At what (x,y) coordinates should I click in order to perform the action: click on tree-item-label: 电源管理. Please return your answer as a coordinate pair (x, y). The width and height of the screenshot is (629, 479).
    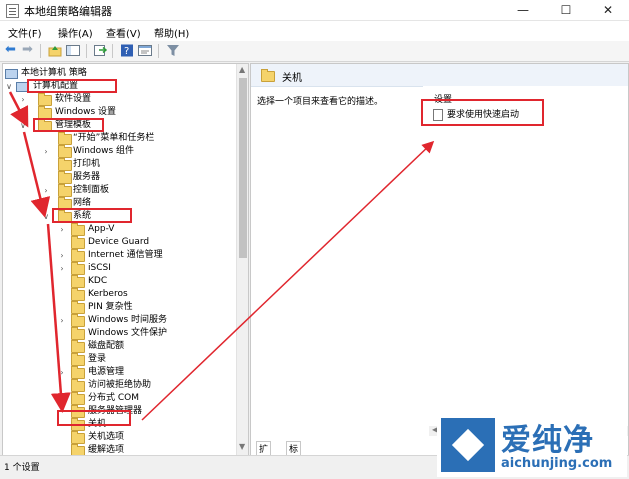
    Looking at the image, I should click on (106, 372).